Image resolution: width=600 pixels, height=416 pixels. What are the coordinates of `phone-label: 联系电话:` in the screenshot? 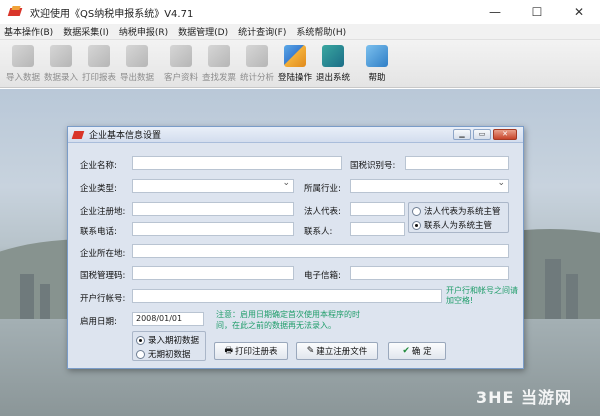 It's located at (98, 232).